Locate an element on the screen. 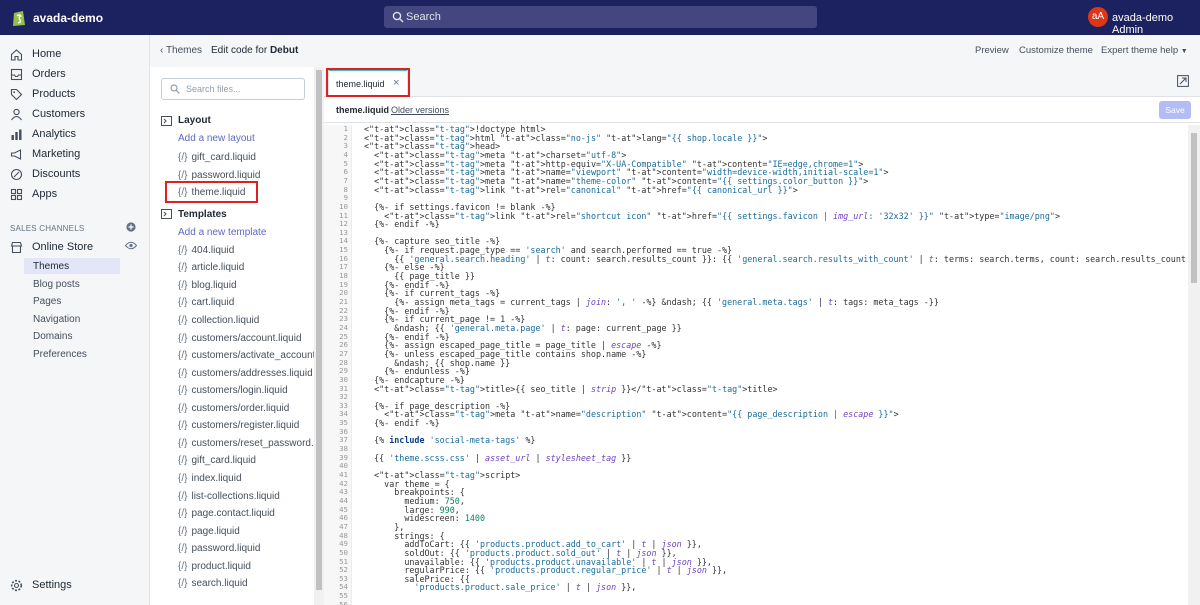 The width and height of the screenshot is (1200, 605). file-item: {/} page.liquid is located at coordinates (209, 531).